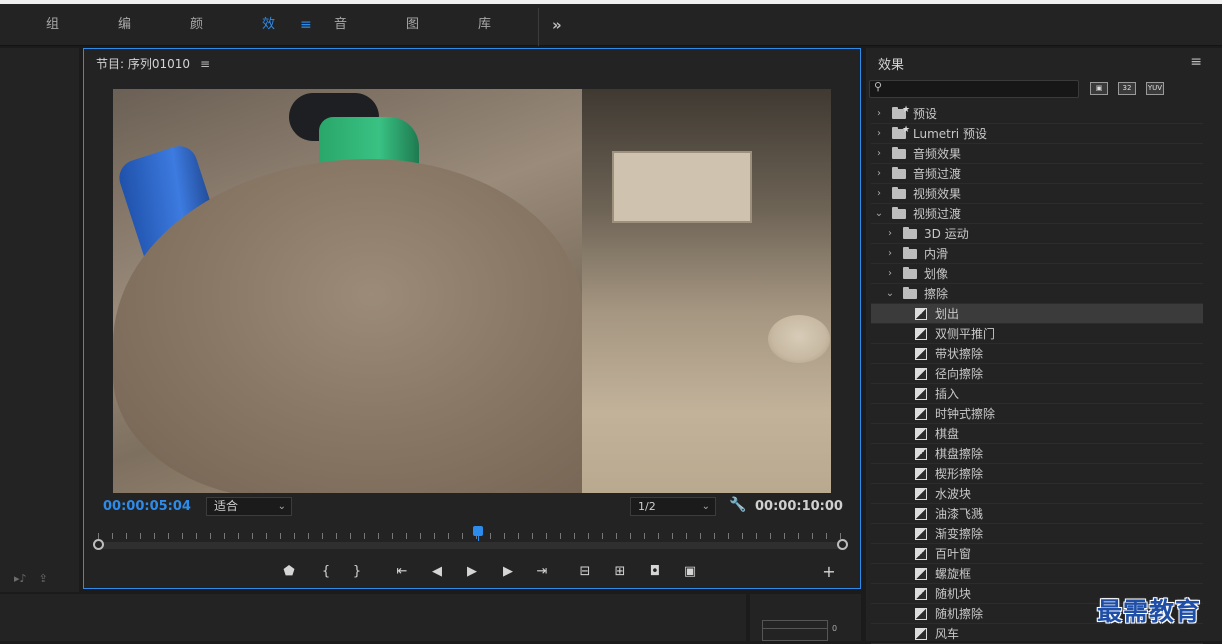 The image size is (1222, 644). I want to click on go-to-out-button: ⇥, so click(542, 572).